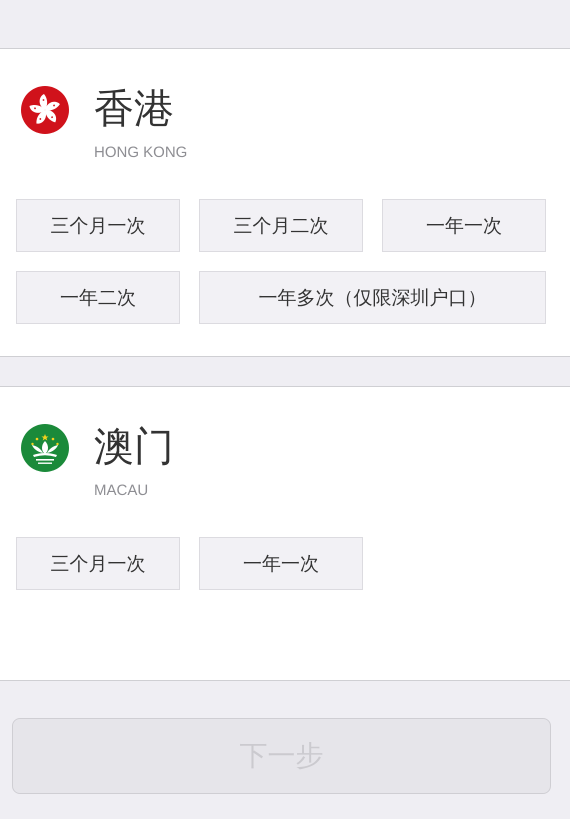 The width and height of the screenshot is (582, 819). I want to click on region-subtitle: HONG KONG, so click(141, 152).